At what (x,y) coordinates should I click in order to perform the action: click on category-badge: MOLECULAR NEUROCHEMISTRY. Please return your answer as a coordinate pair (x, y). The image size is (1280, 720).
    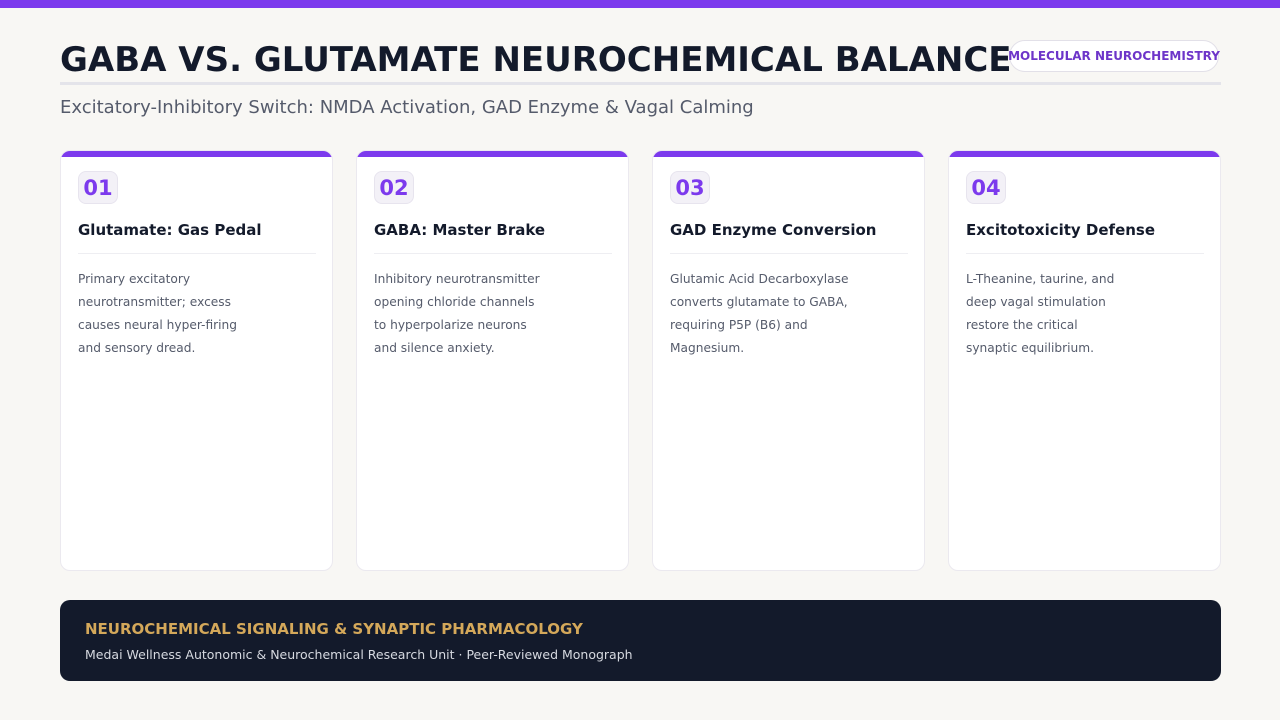
    Looking at the image, I should click on (1114, 56).